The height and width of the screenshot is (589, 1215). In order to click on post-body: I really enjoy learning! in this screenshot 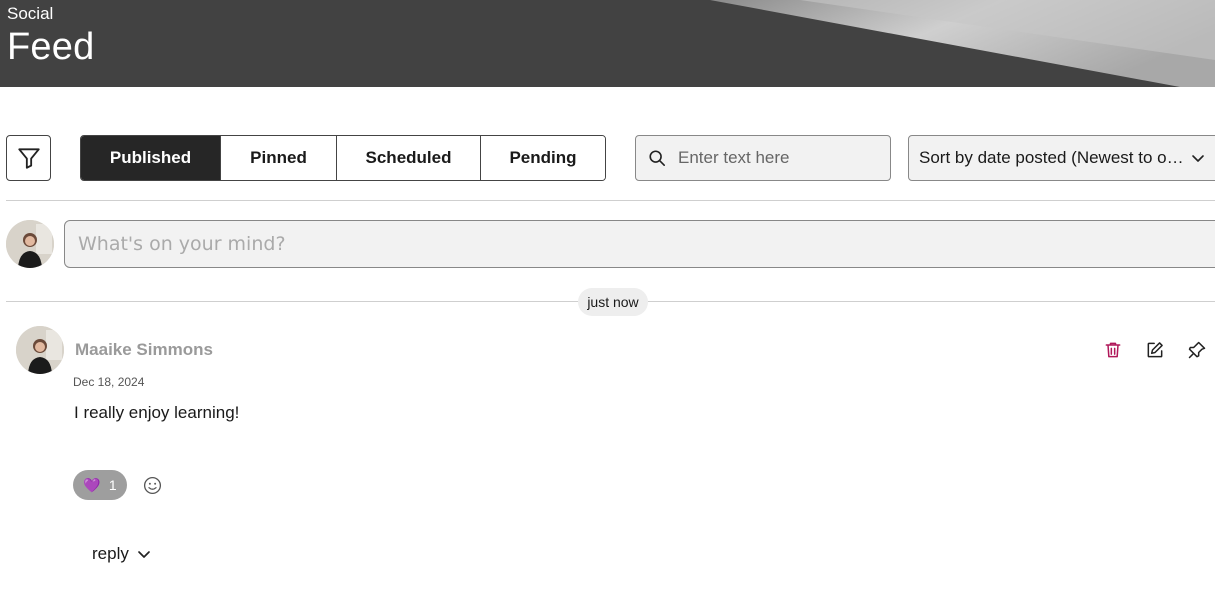, I will do `click(157, 412)`.